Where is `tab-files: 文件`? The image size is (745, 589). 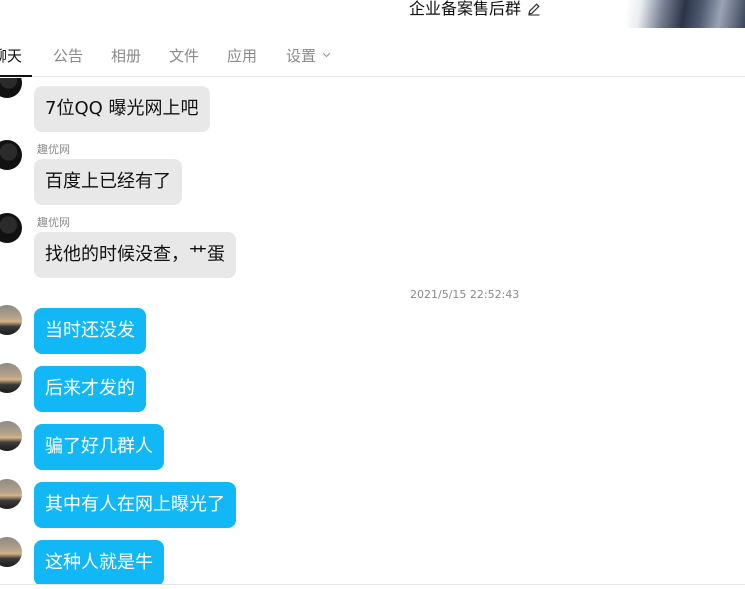 tab-files: 文件 is located at coordinates (184, 56).